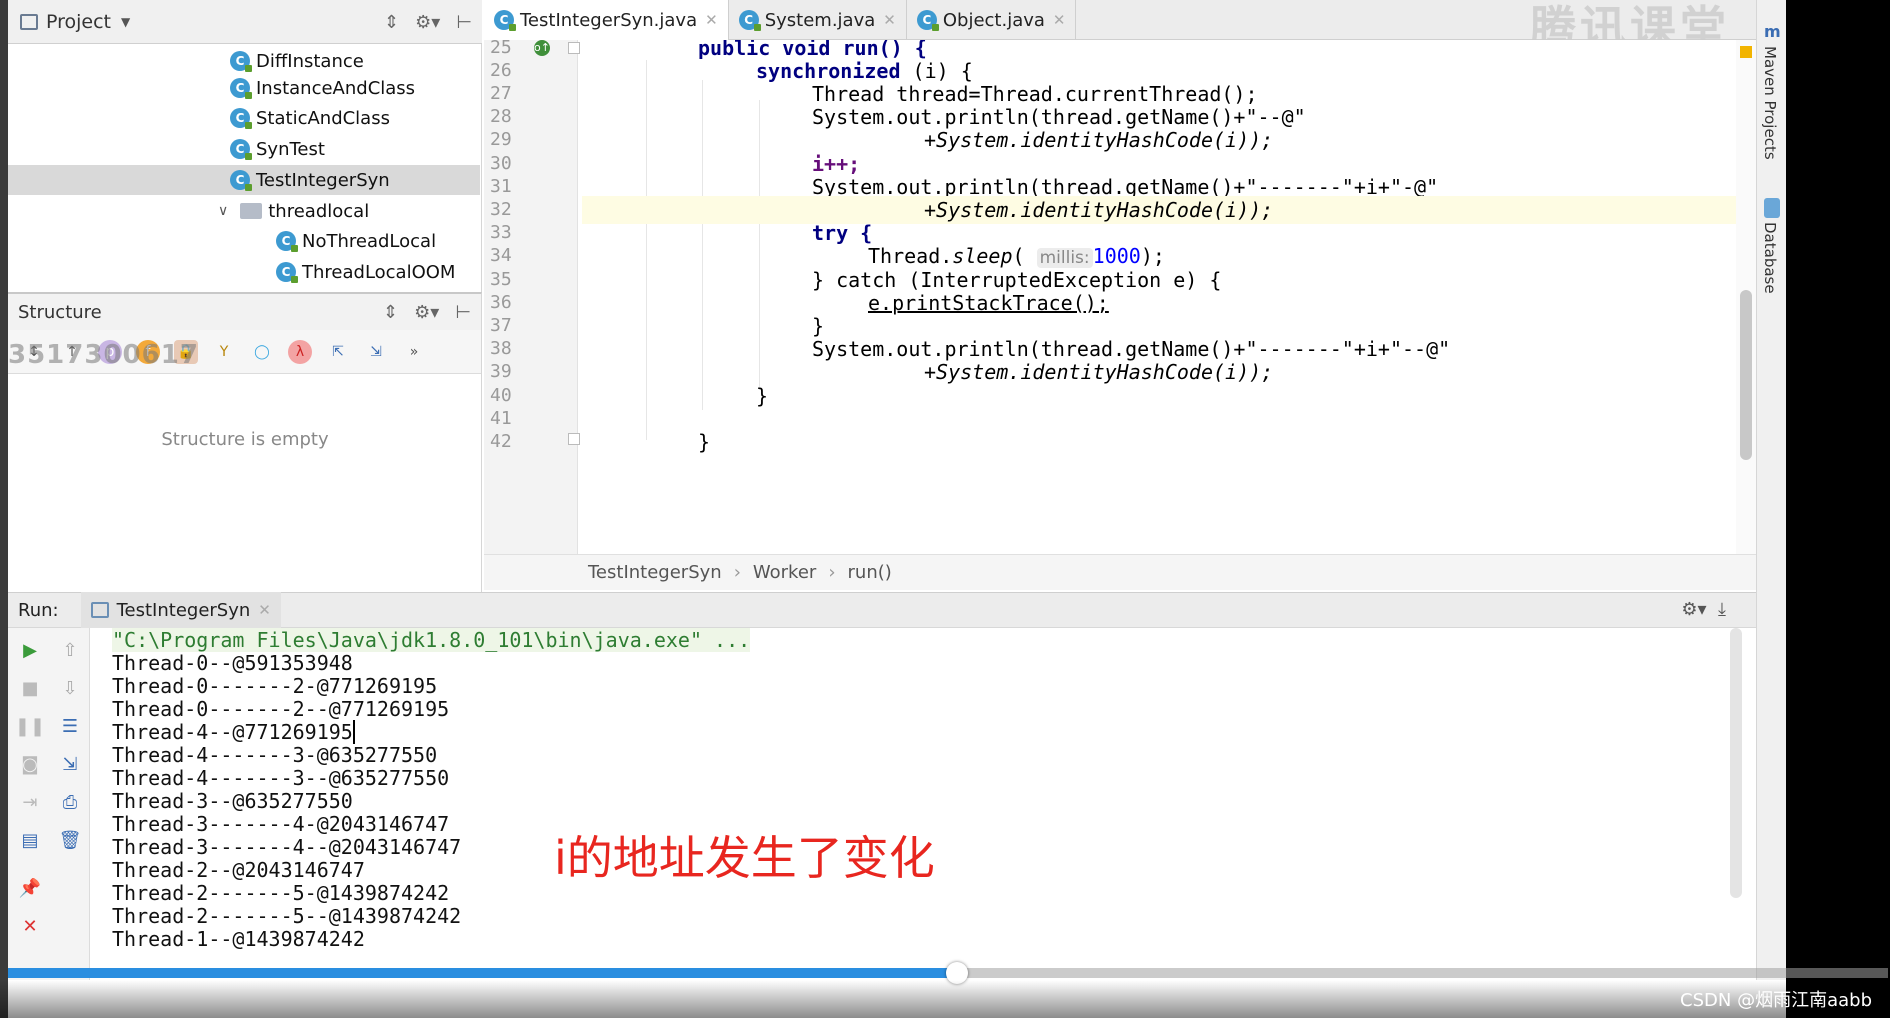 Image resolution: width=1890 pixels, height=1018 pixels. Describe the element at coordinates (293, 211) in the screenshot. I see `tree-item-package: ∨ threadlocal` at that location.